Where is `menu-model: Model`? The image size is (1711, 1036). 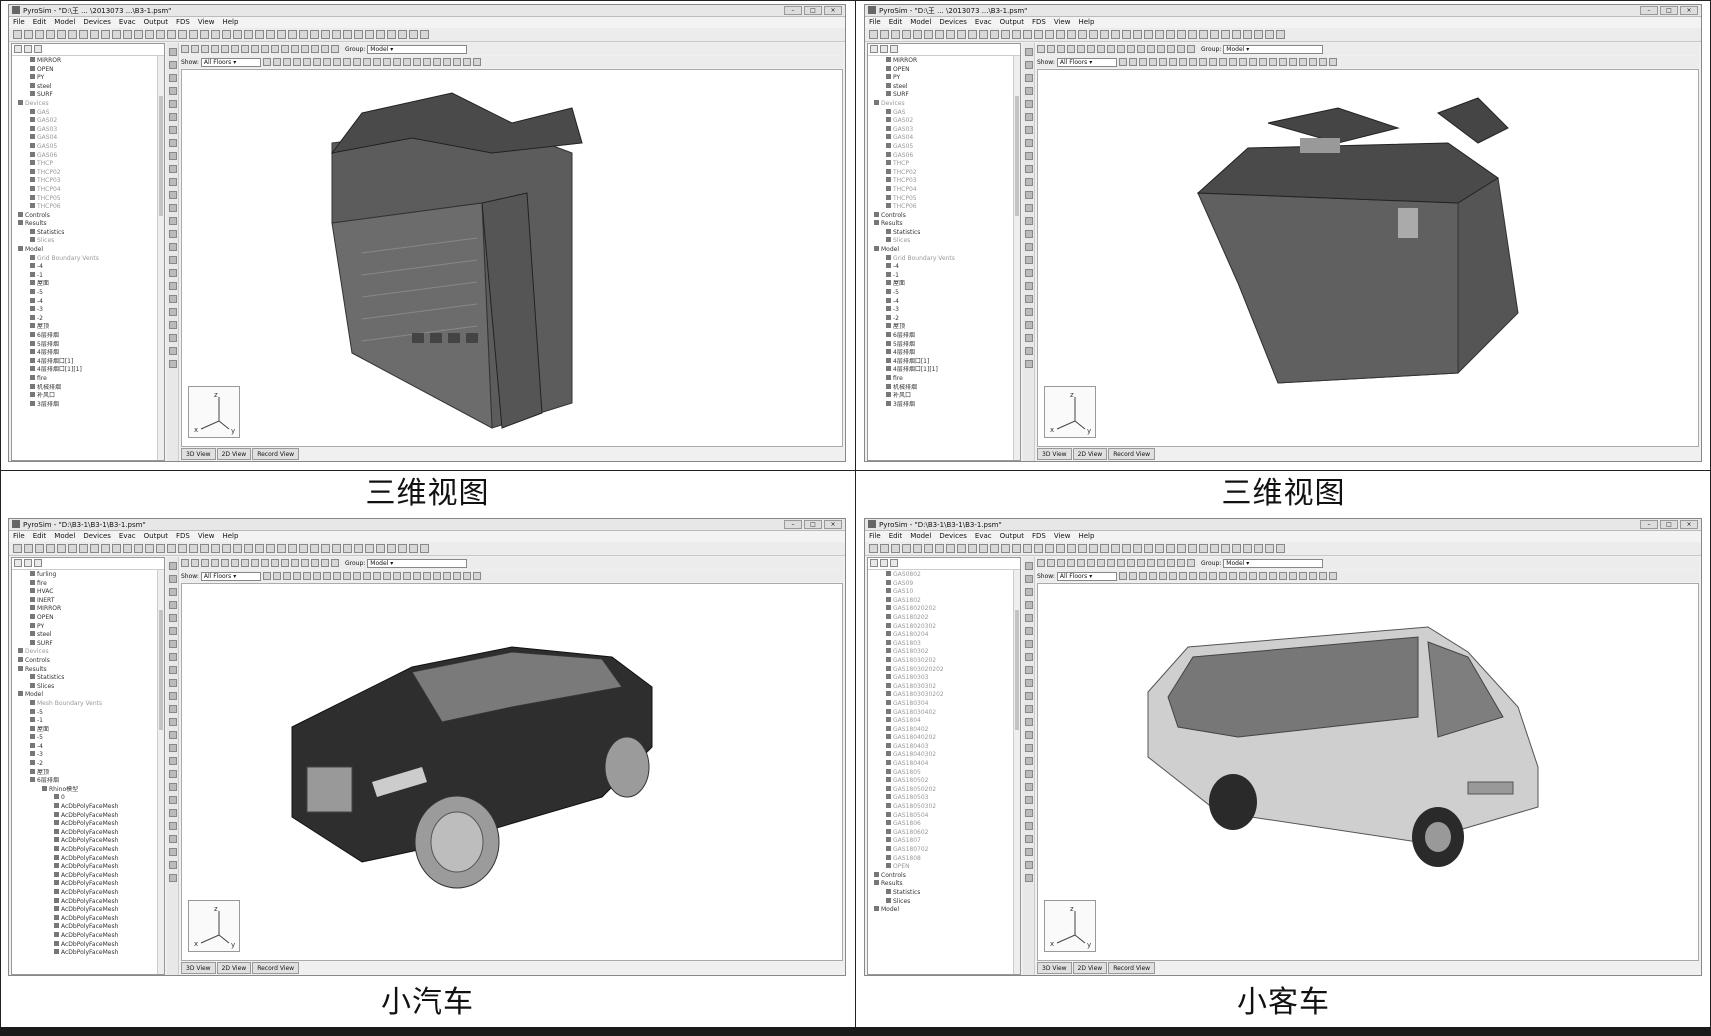
menu-model: Model is located at coordinates (920, 536).